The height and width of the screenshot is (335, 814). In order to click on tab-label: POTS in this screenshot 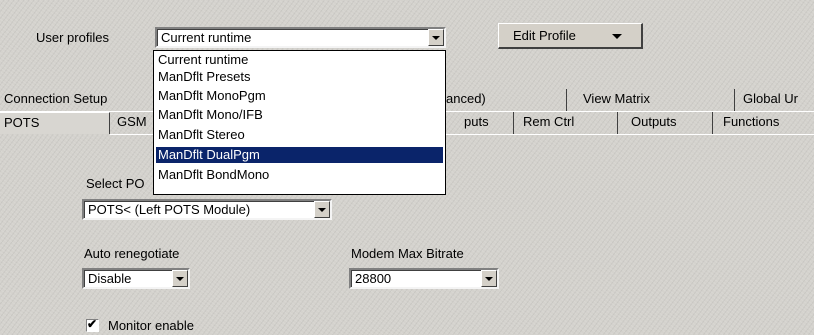, I will do `click(22, 122)`.